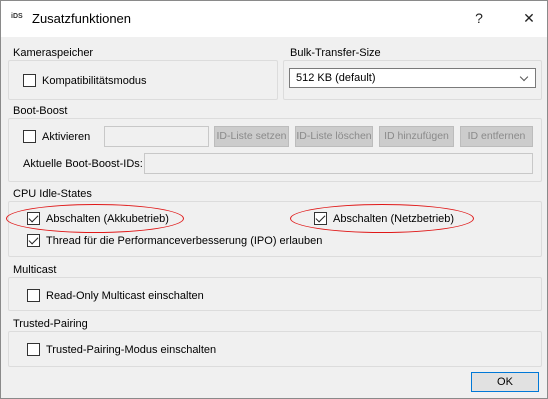 This screenshot has width=548, height=399. What do you see at coordinates (125, 295) in the screenshot?
I see `readonly-multicast-label: Read-Only Multicast einschalten` at bounding box center [125, 295].